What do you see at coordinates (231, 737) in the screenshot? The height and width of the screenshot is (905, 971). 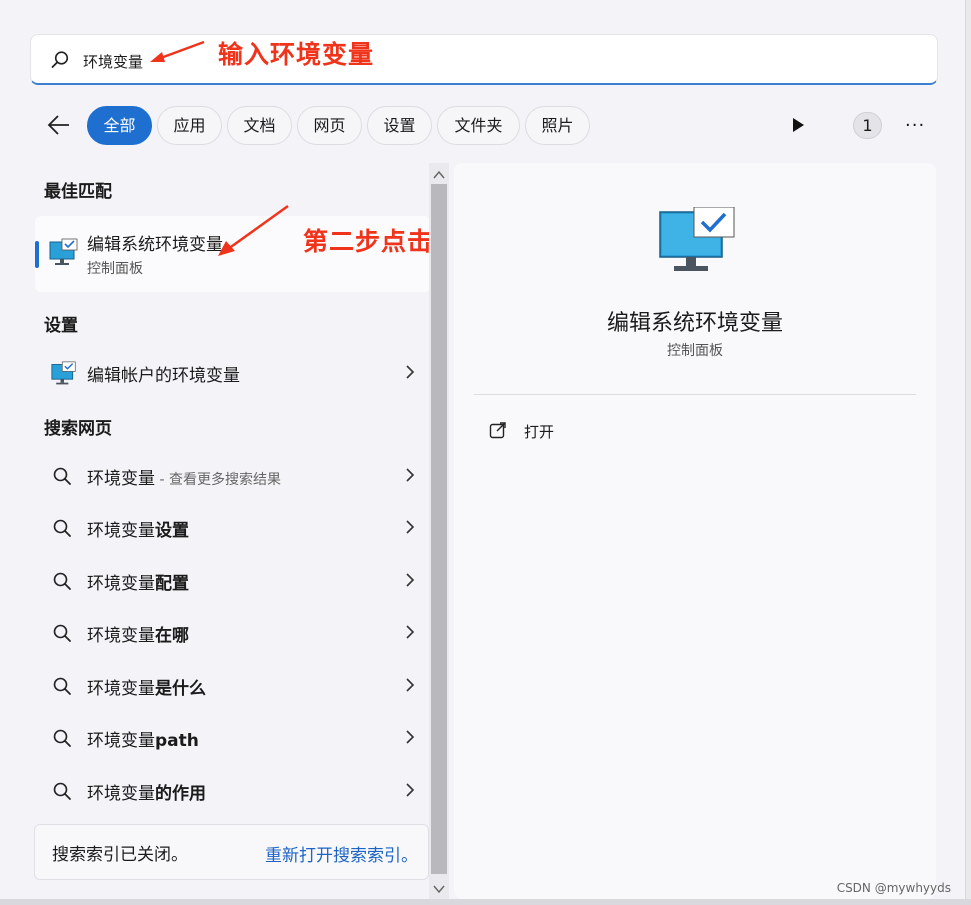 I see `web-item: 环境变量path` at bounding box center [231, 737].